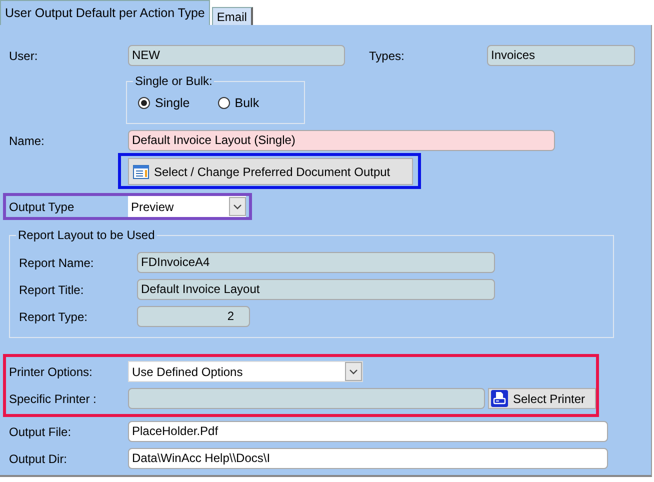 This screenshot has height=482, width=654. I want to click on list-window-icon, so click(141, 171).